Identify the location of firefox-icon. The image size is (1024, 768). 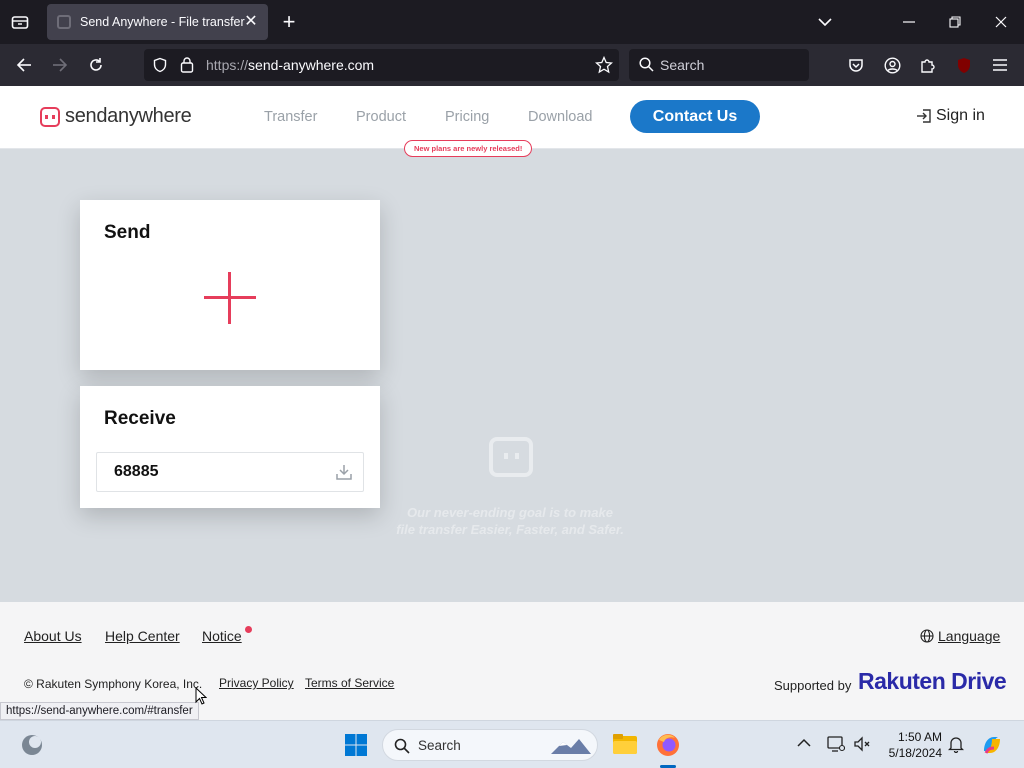
(668, 745).